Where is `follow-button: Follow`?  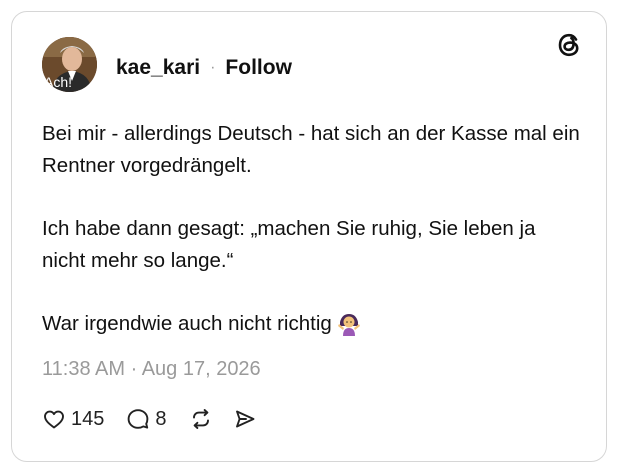
follow-button: Follow is located at coordinates (258, 68).